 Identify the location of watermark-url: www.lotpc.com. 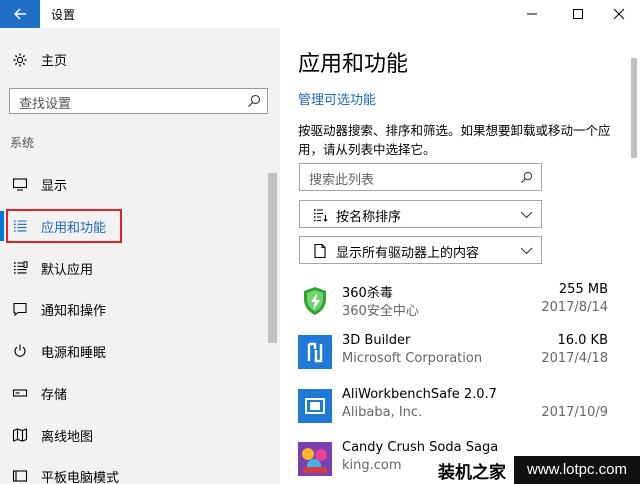
(577, 470).